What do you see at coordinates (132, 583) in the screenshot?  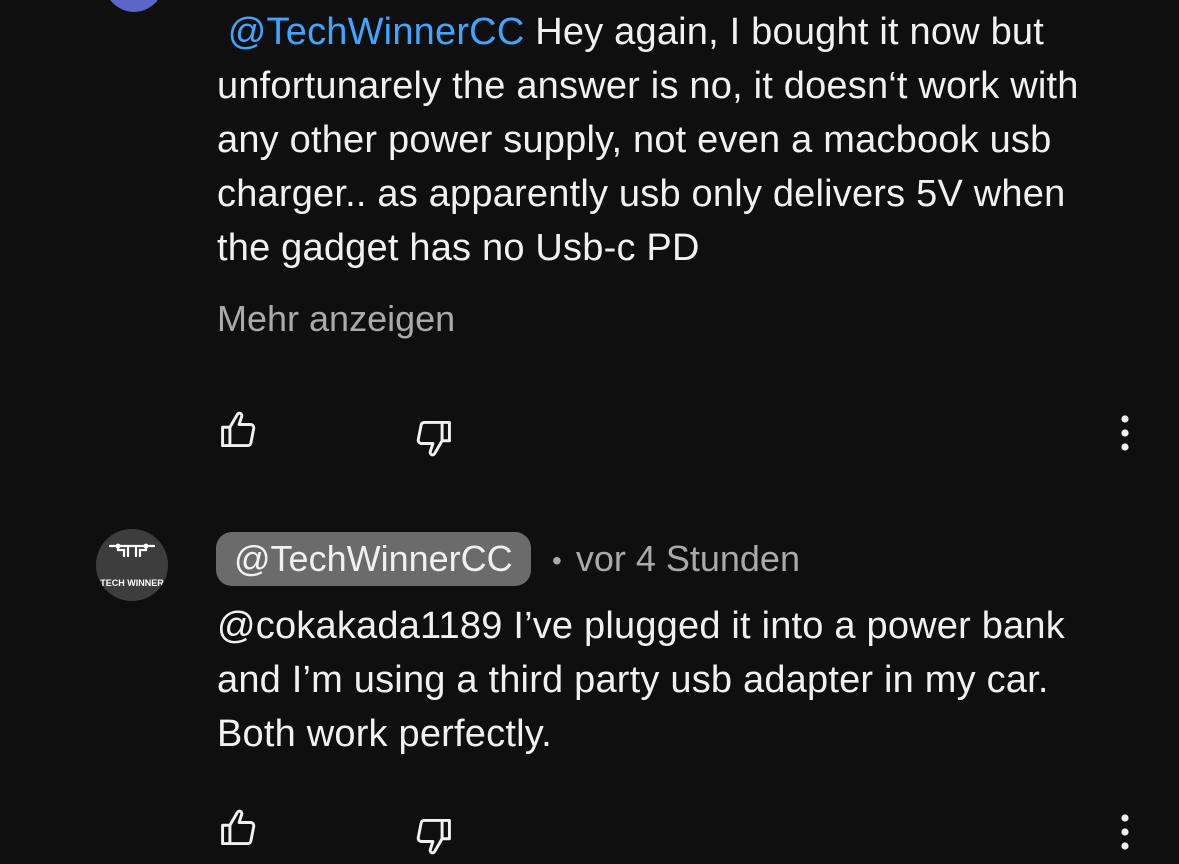 I see `avatar-label: TECH WINNER` at bounding box center [132, 583].